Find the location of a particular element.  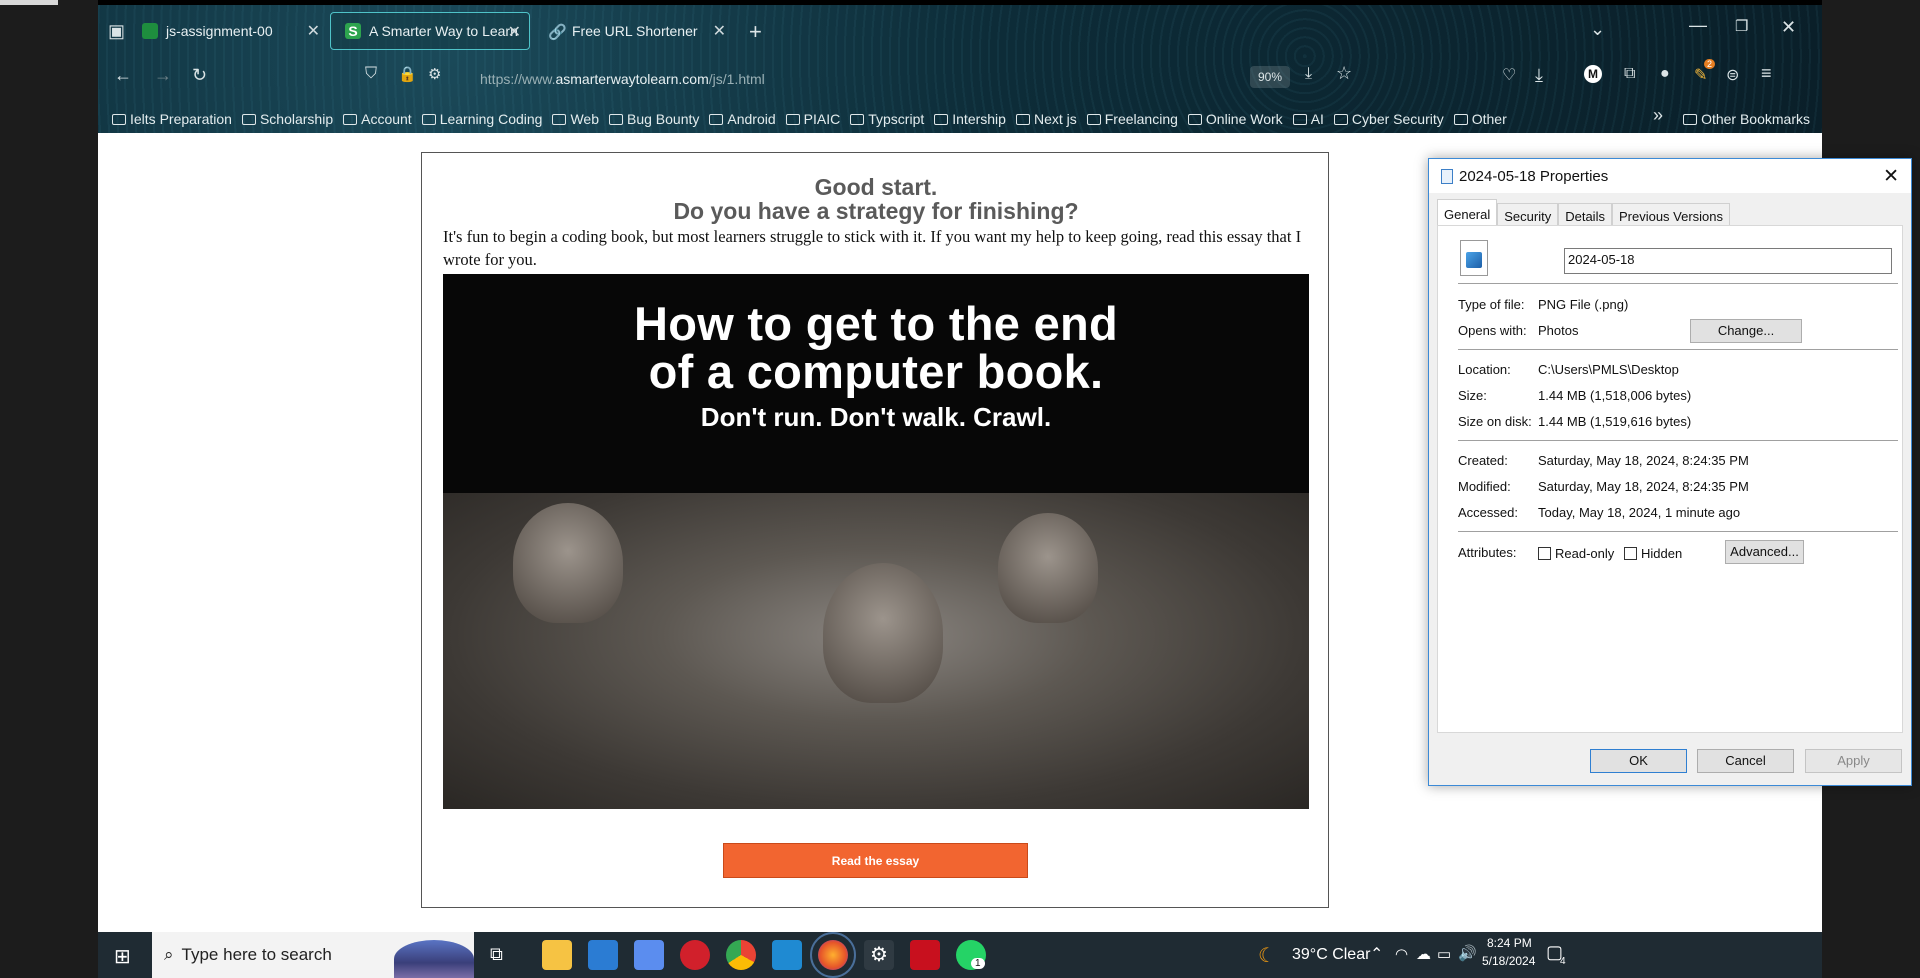

bookmark-folder: Other is located at coordinates (1480, 119).